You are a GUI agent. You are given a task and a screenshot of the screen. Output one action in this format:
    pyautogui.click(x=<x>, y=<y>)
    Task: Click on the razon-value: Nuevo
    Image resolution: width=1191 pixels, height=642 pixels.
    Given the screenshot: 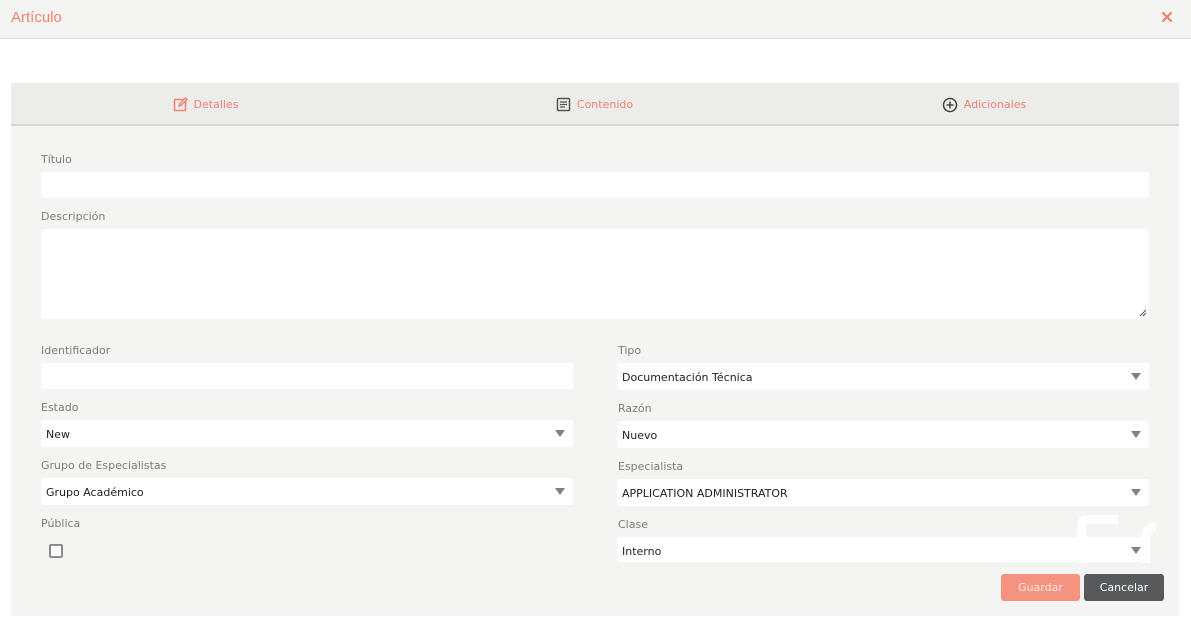 What is the action you would take?
    pyautogui.click(x=640, y=435)
    